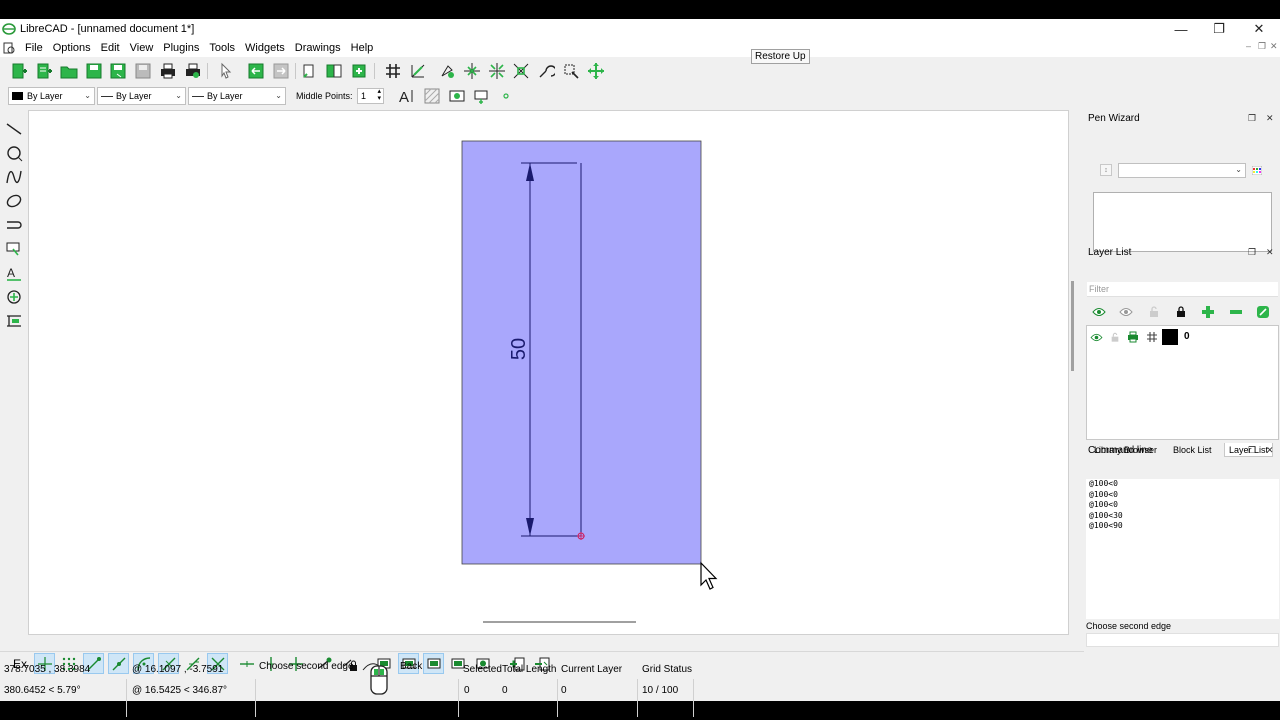 This screenshot has width=1280, height=720. I want to click on save-as-icon, so click(118, 71).